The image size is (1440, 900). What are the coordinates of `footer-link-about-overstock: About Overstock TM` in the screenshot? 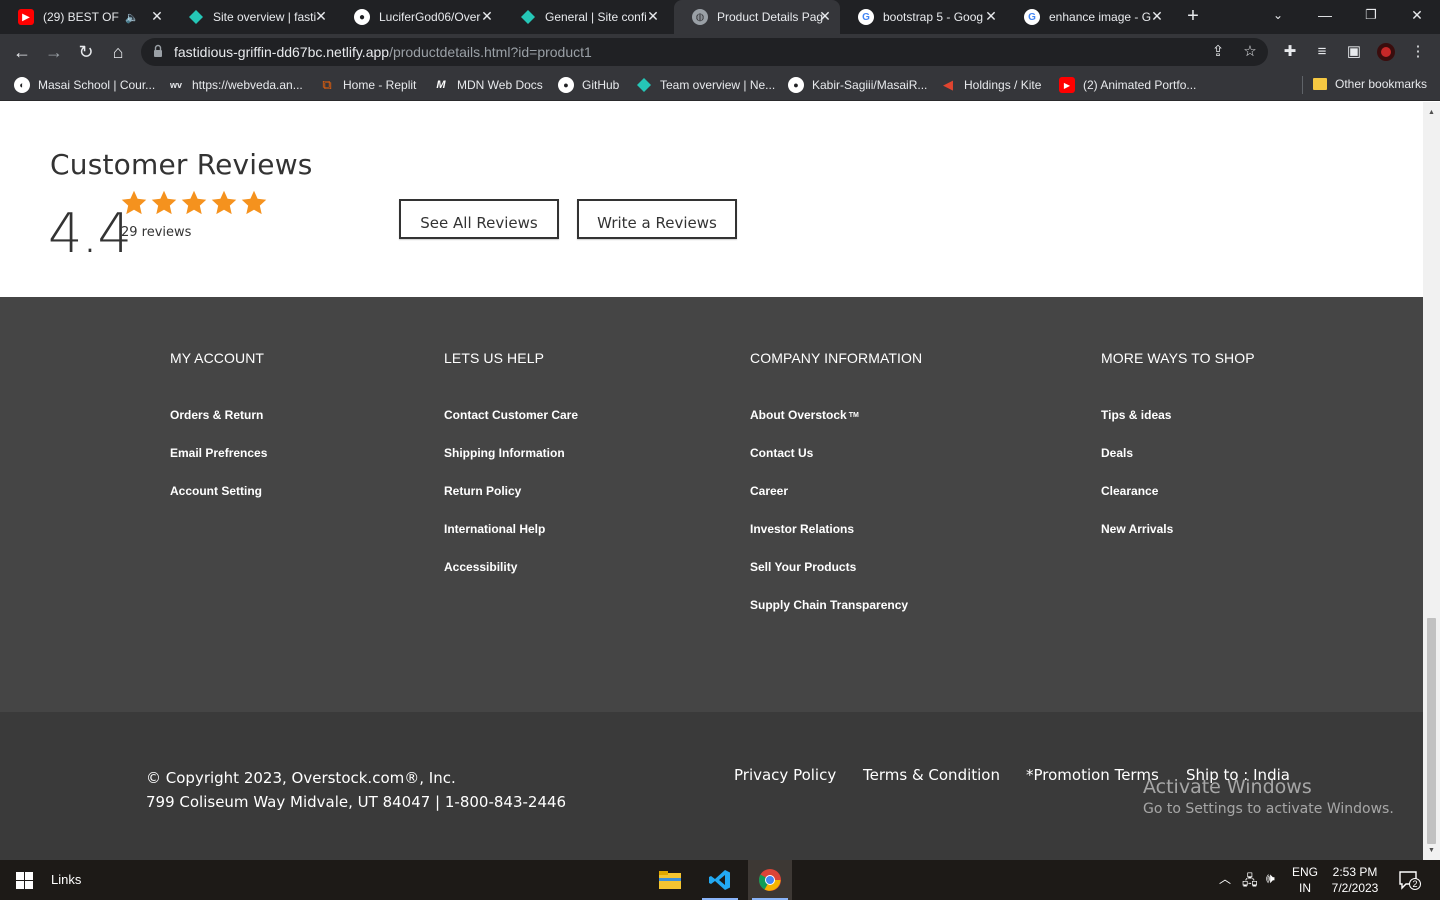 It's located at (836, 427).